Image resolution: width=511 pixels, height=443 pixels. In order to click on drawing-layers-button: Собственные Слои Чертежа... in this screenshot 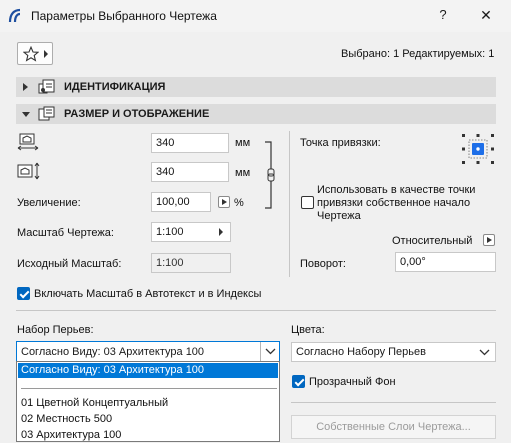, I will do `click(393, 427)`.